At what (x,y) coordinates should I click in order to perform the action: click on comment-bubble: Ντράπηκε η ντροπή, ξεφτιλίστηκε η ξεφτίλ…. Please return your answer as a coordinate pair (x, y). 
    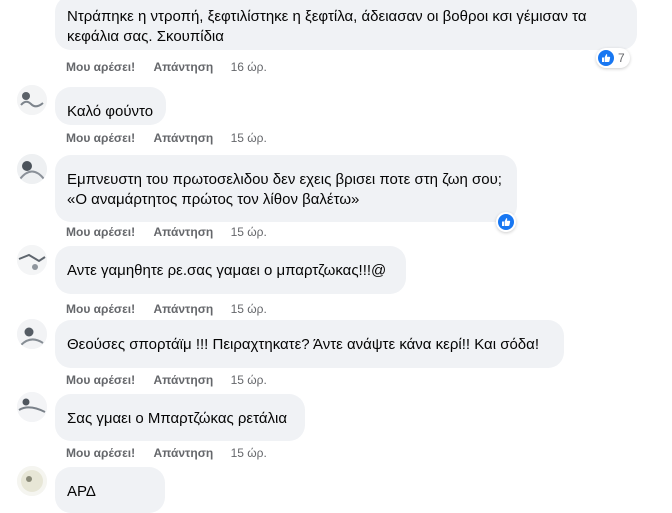
    Looking at the image, I should click on (346, 25).